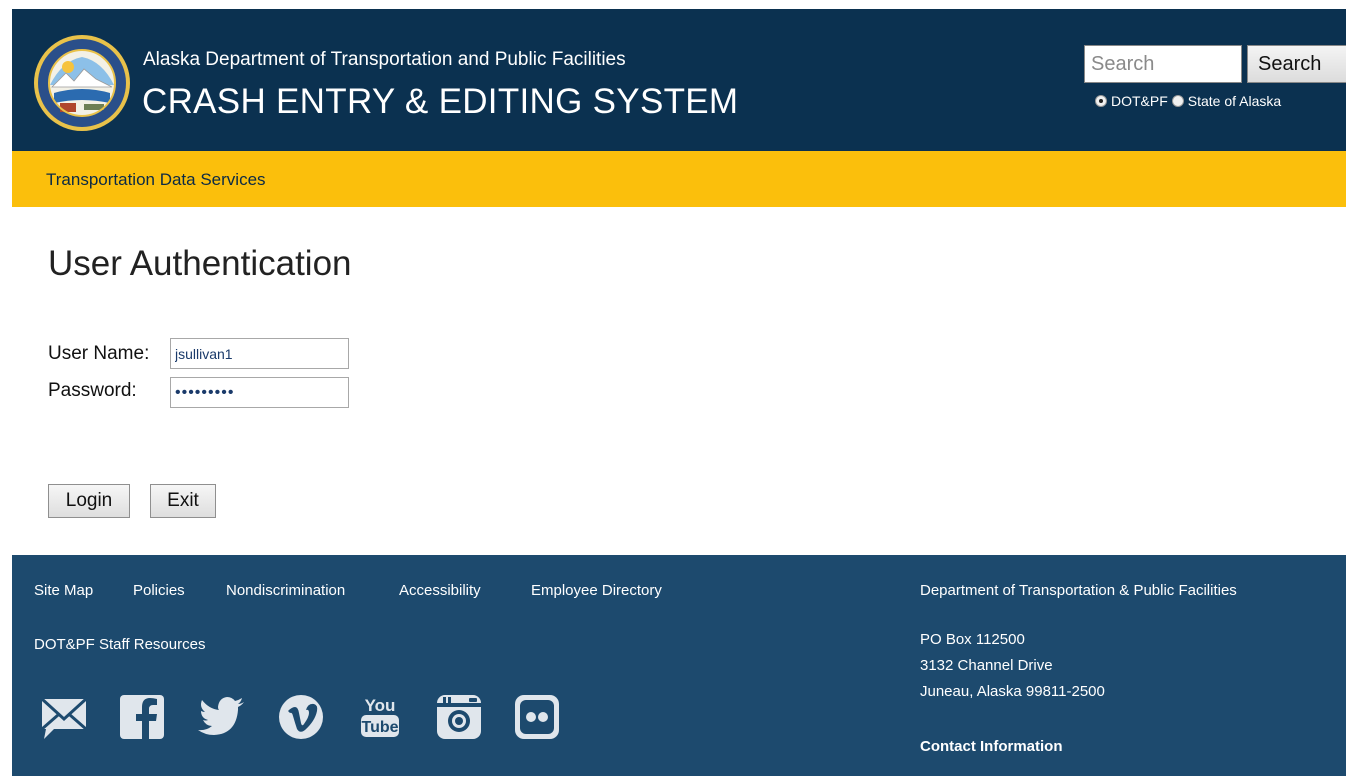 Image resolution: width=1346 pixels, height=776 pixels. Describe the element at coordinates (538, 715) in the screenshot. I see `flickr-icon` at that location.